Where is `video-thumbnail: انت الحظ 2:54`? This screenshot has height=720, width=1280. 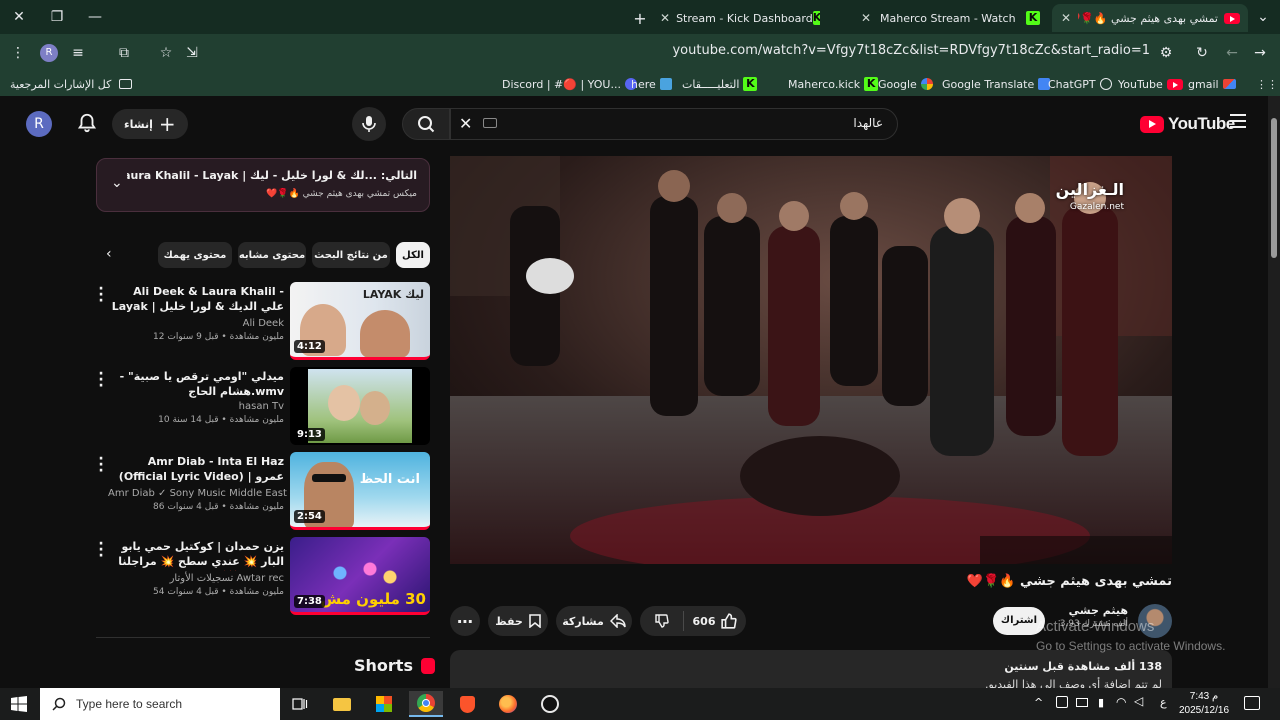 video-thumbnail: انت الحظ 2:54 is located at coordinates (360, 491).